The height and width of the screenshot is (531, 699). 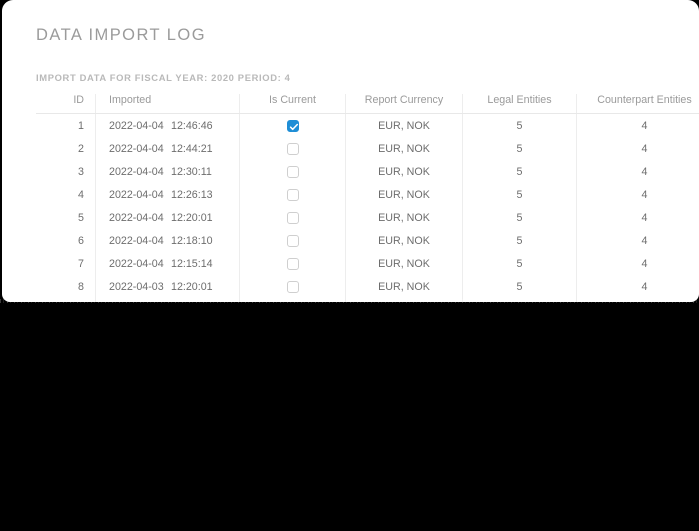 I want to click on cell-imported-time: 12:30:11, so click(x=191, y=171).